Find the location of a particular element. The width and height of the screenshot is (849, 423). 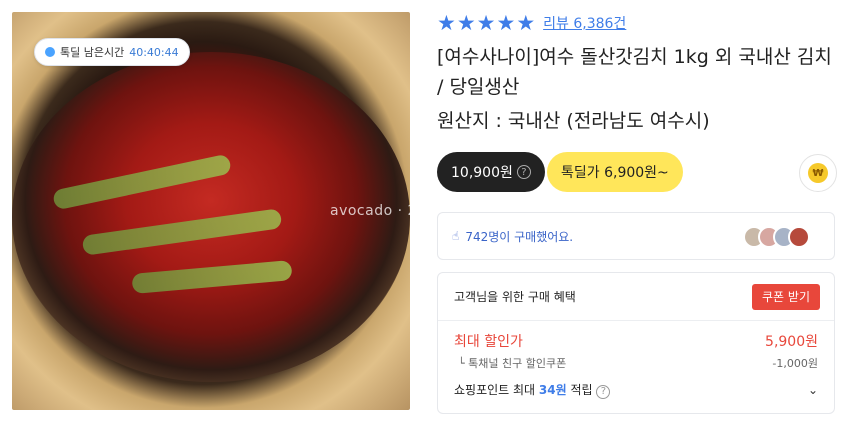

benefit-title: 고객님을 위한 구매 혜택 is located at coordinates (515, 297).